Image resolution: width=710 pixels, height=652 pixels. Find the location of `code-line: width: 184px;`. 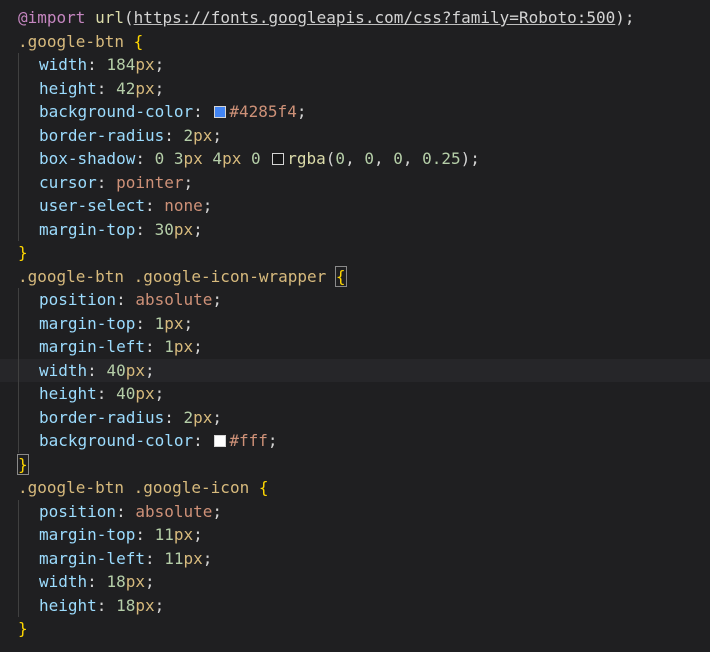

code-line: width: 184px; is located at coordinates (355, 65).